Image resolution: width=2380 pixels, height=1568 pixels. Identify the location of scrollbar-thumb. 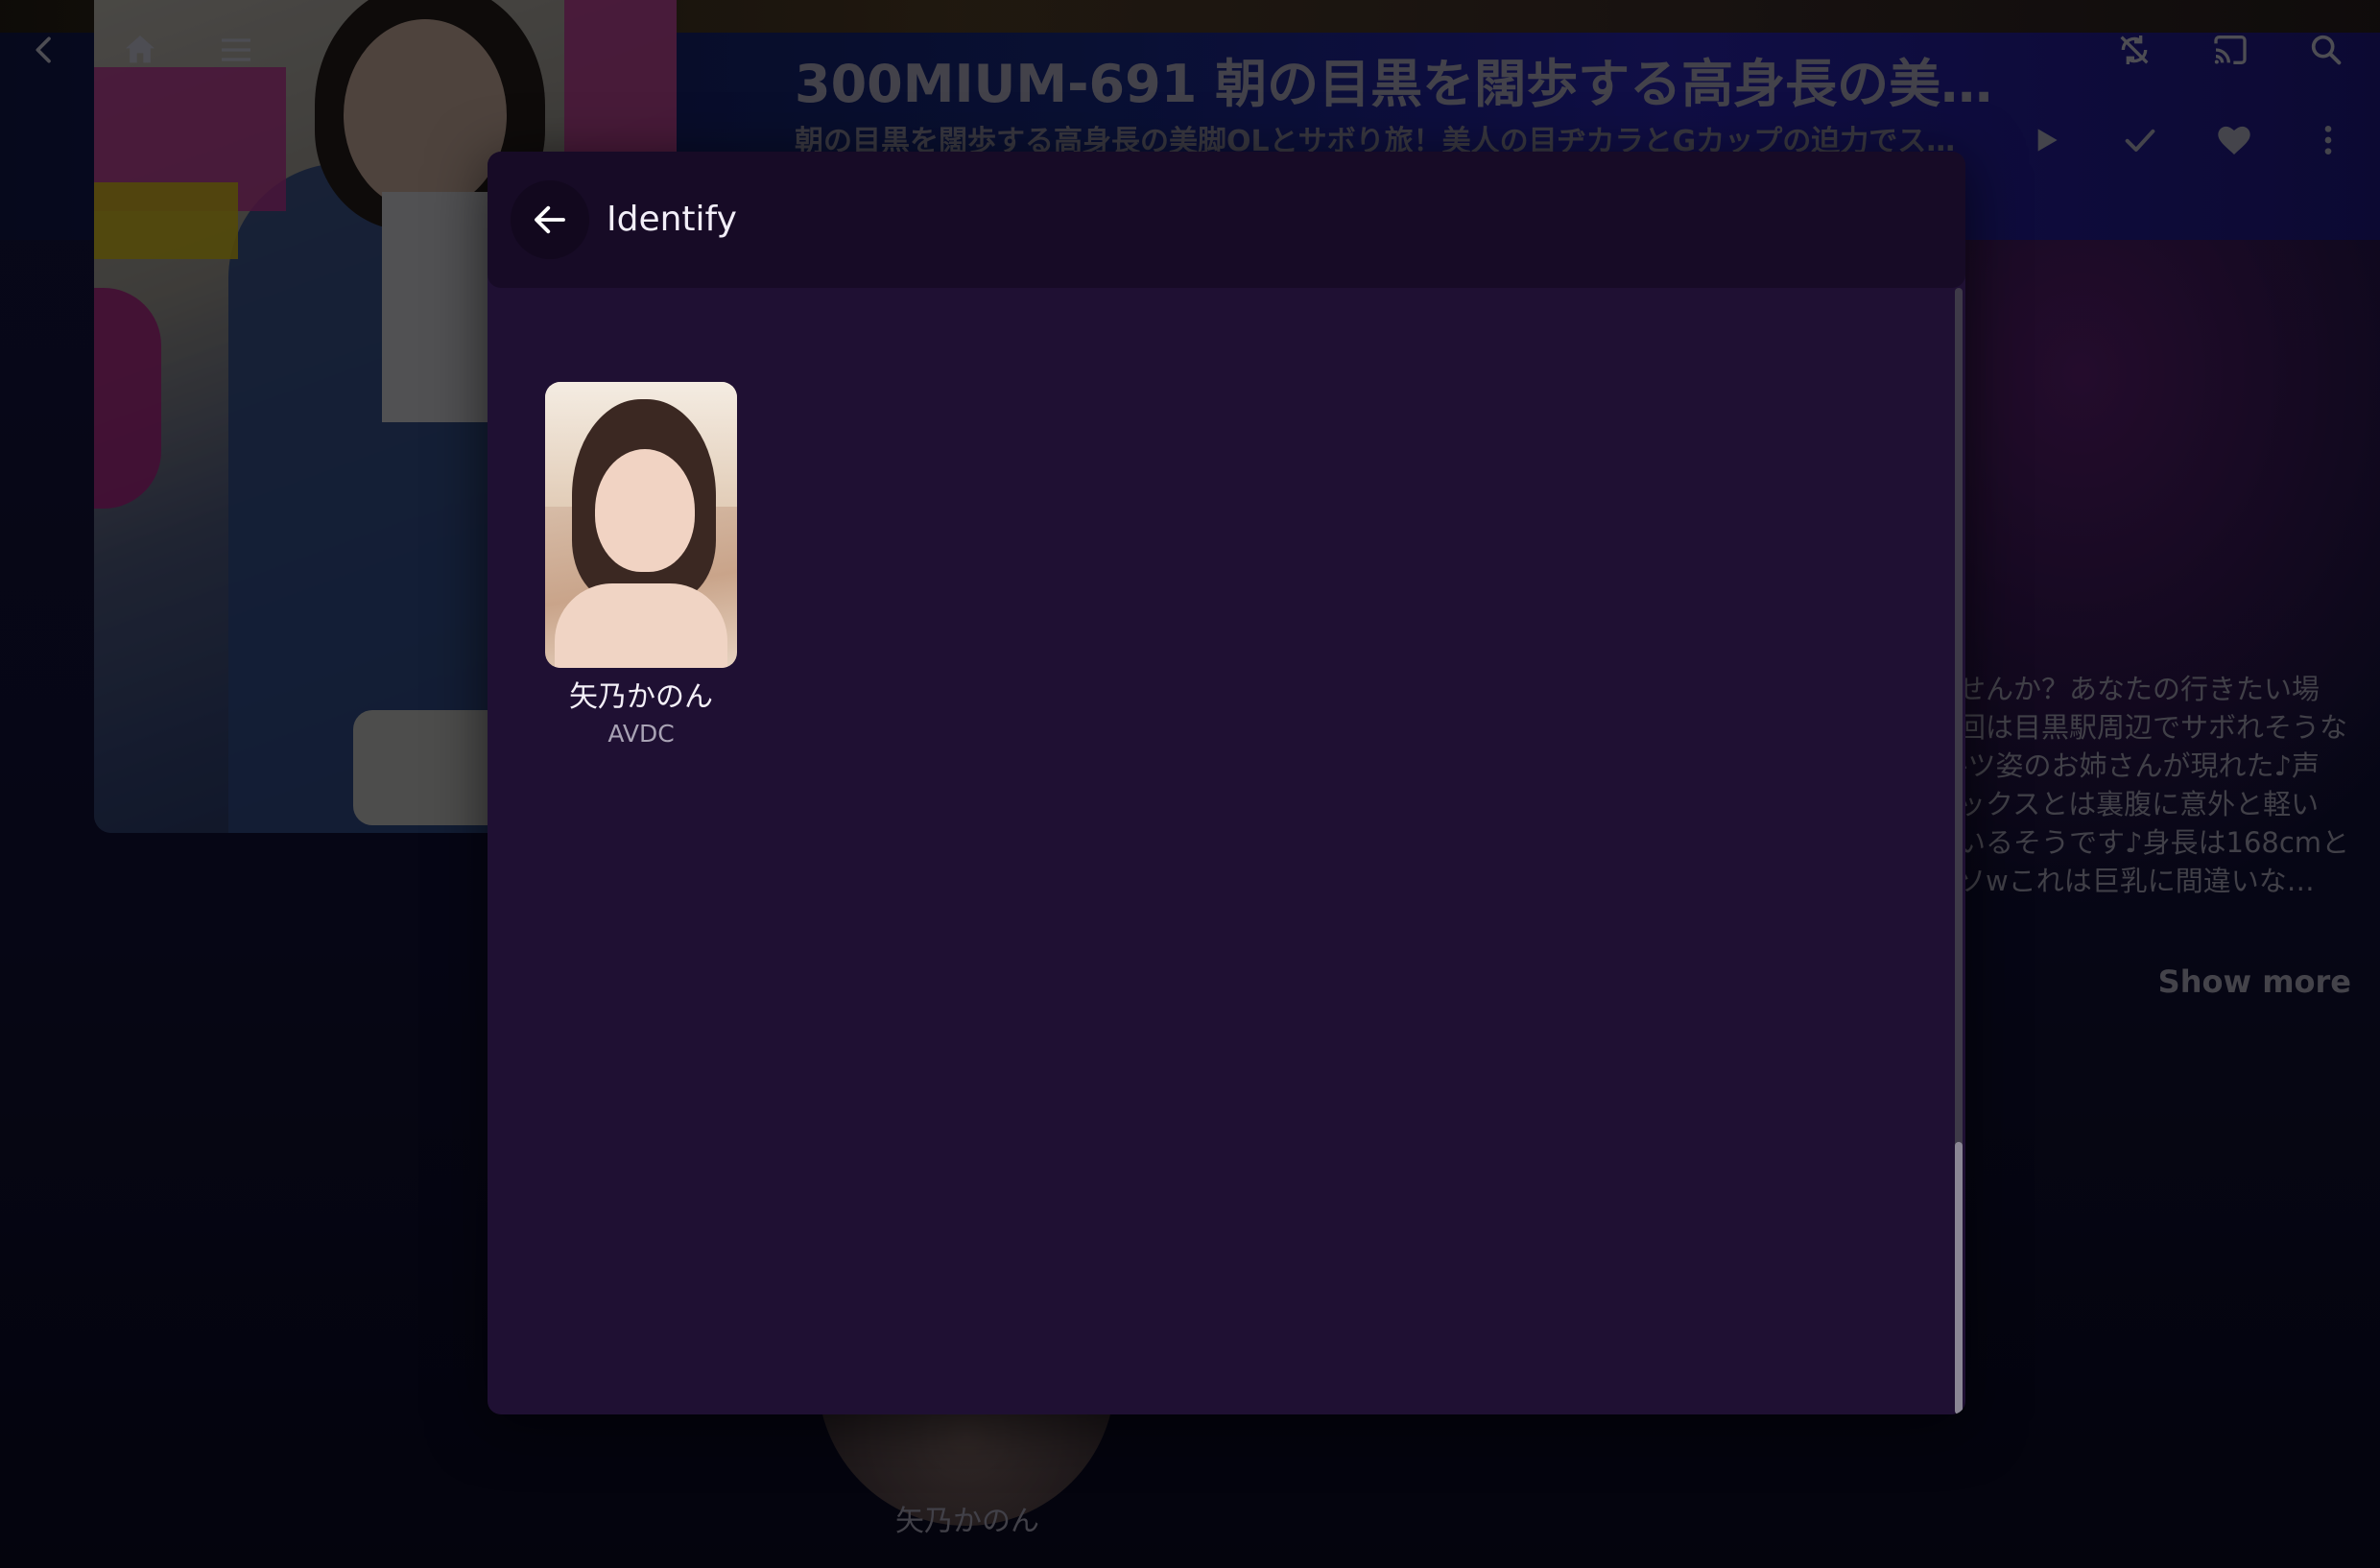
(1959, 1278).